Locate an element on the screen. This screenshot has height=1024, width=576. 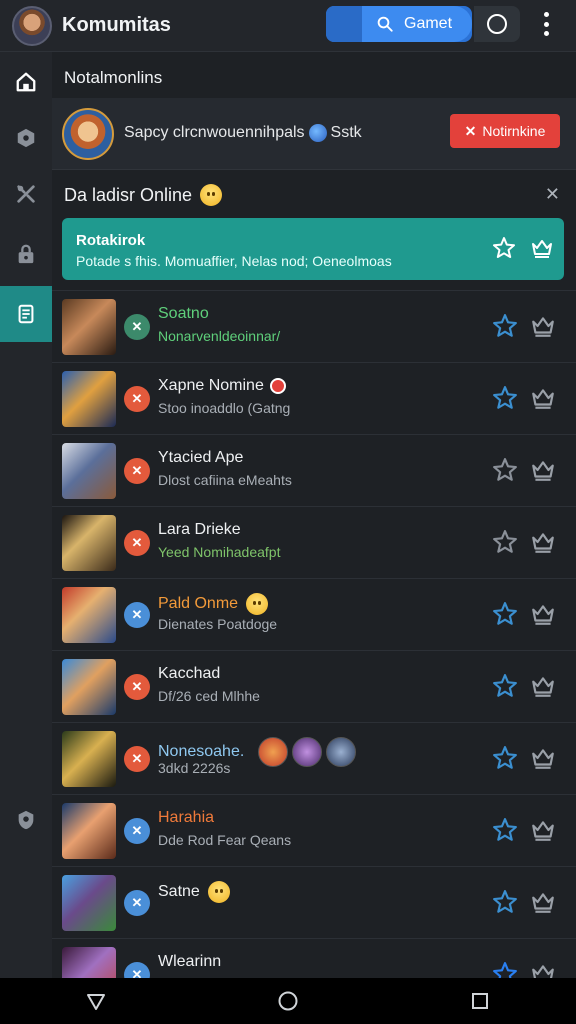
friend-row: ✕ Satne is located at coordinates (314, 902).